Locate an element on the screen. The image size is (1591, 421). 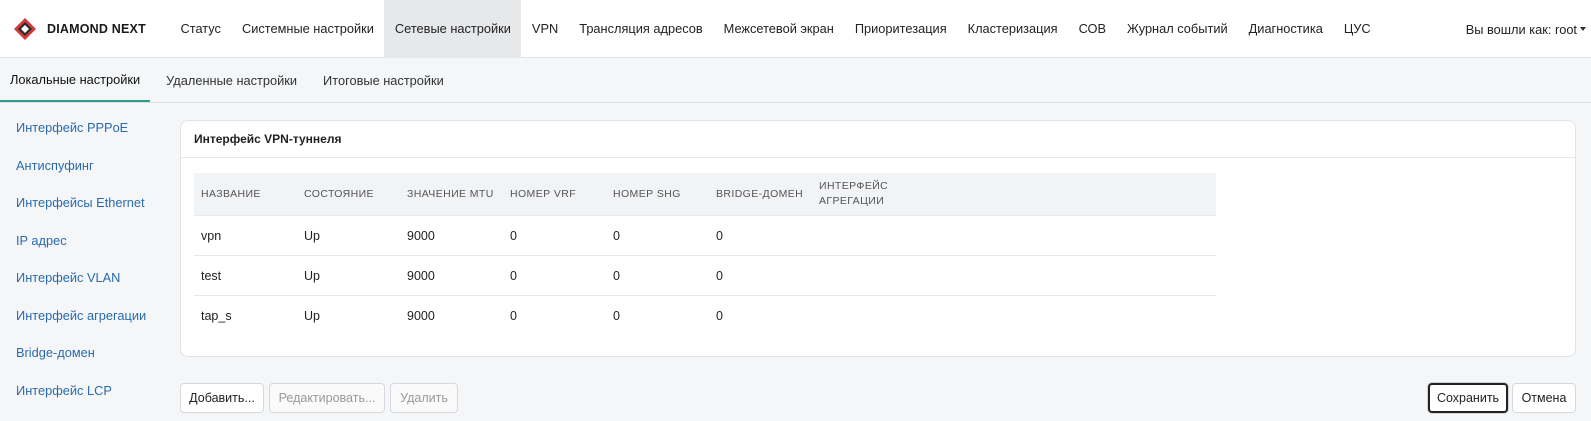
nav-network-settings: Сетевые настройки is located at coordinates (453, 29).